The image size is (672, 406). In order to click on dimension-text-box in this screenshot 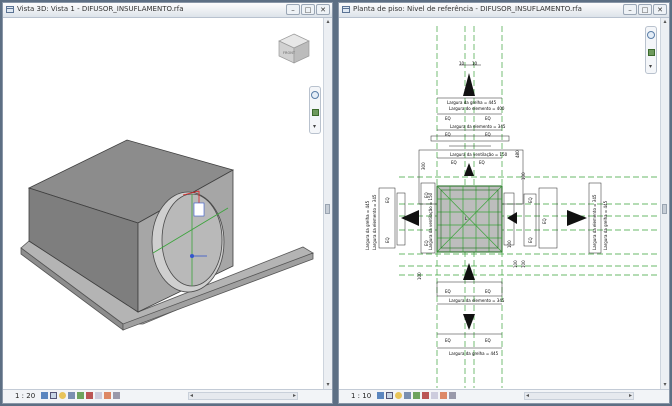, I will do `click(199, 209)`.